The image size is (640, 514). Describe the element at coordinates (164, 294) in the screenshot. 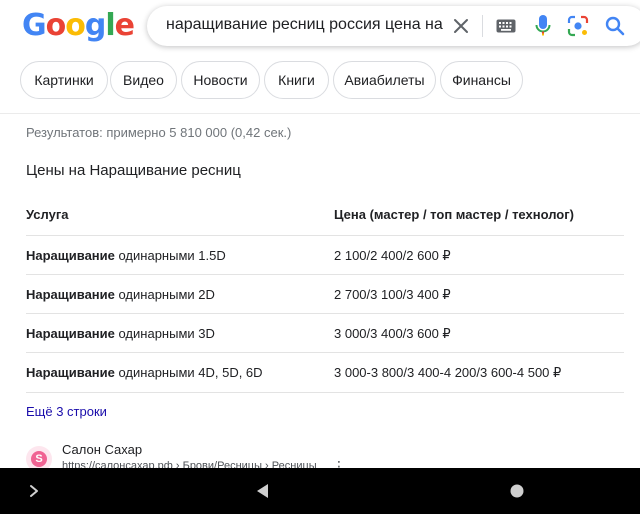

I see `service-detail: одинарными 2D` at that location.